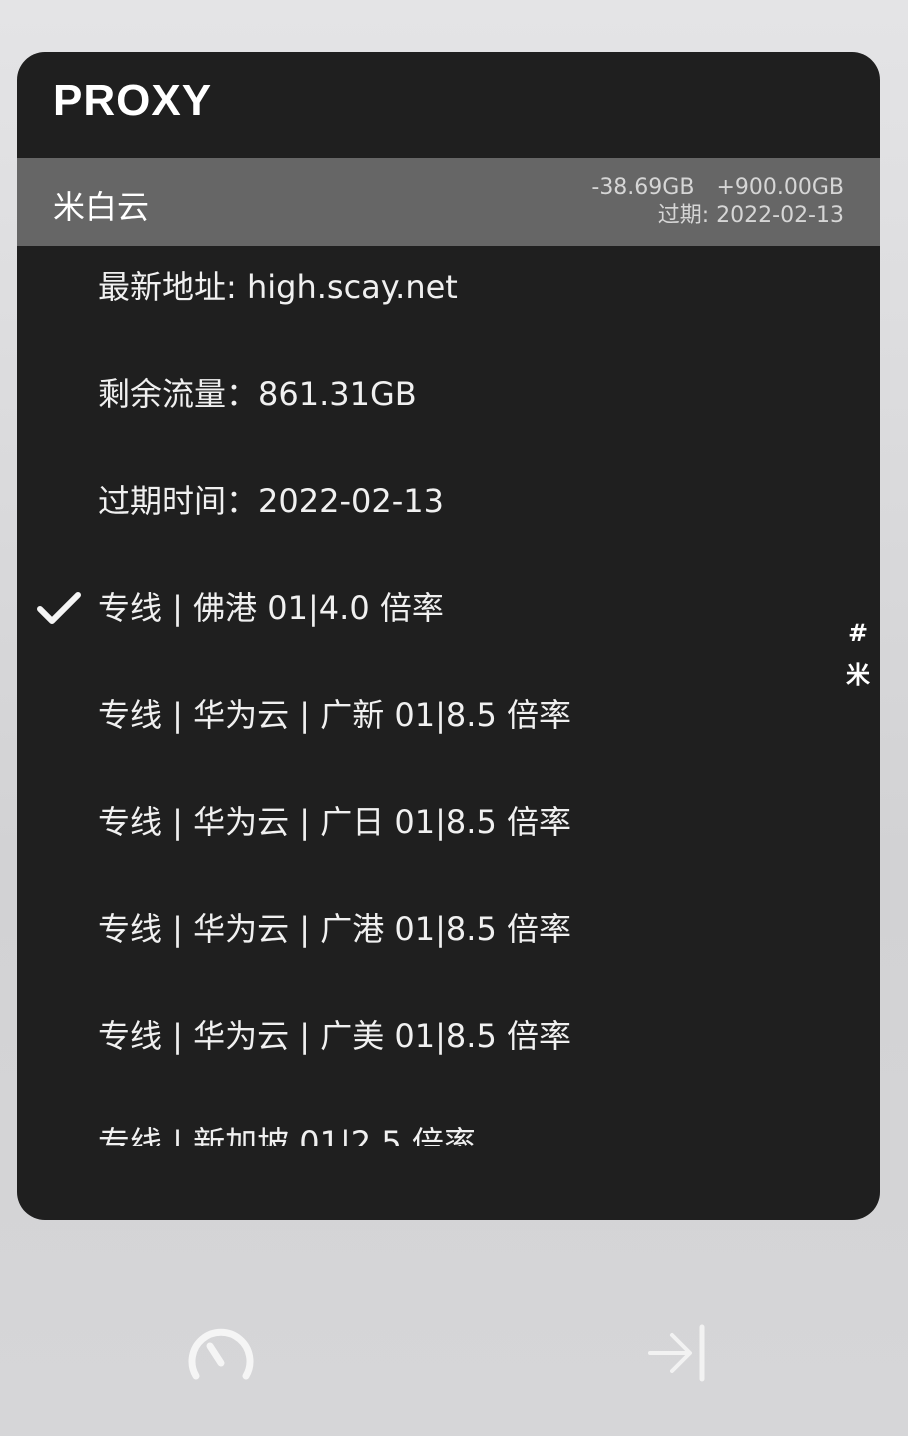 The image size is (908, 1436). Describe the element at coordinates (858, 633) in the screenshot. I see `index-hash: #` at that location.